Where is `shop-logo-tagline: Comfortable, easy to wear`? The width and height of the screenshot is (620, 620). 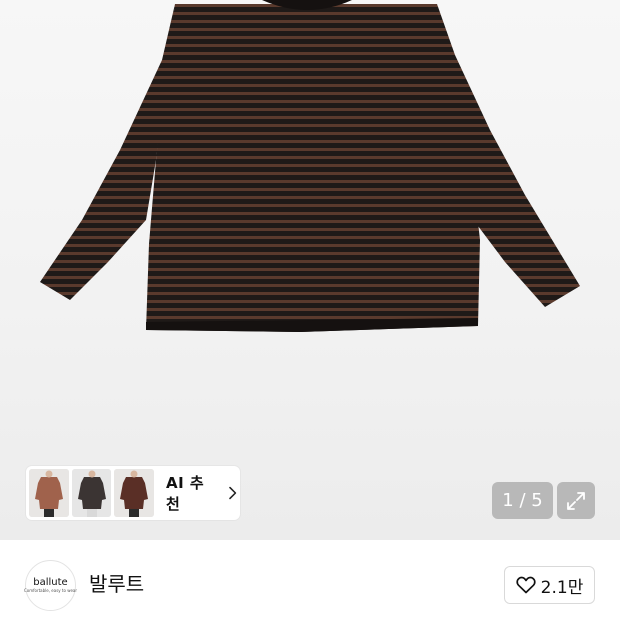
shop-logo-tagline: Comfortable, easy to wear is located at coordinates (50, 590).